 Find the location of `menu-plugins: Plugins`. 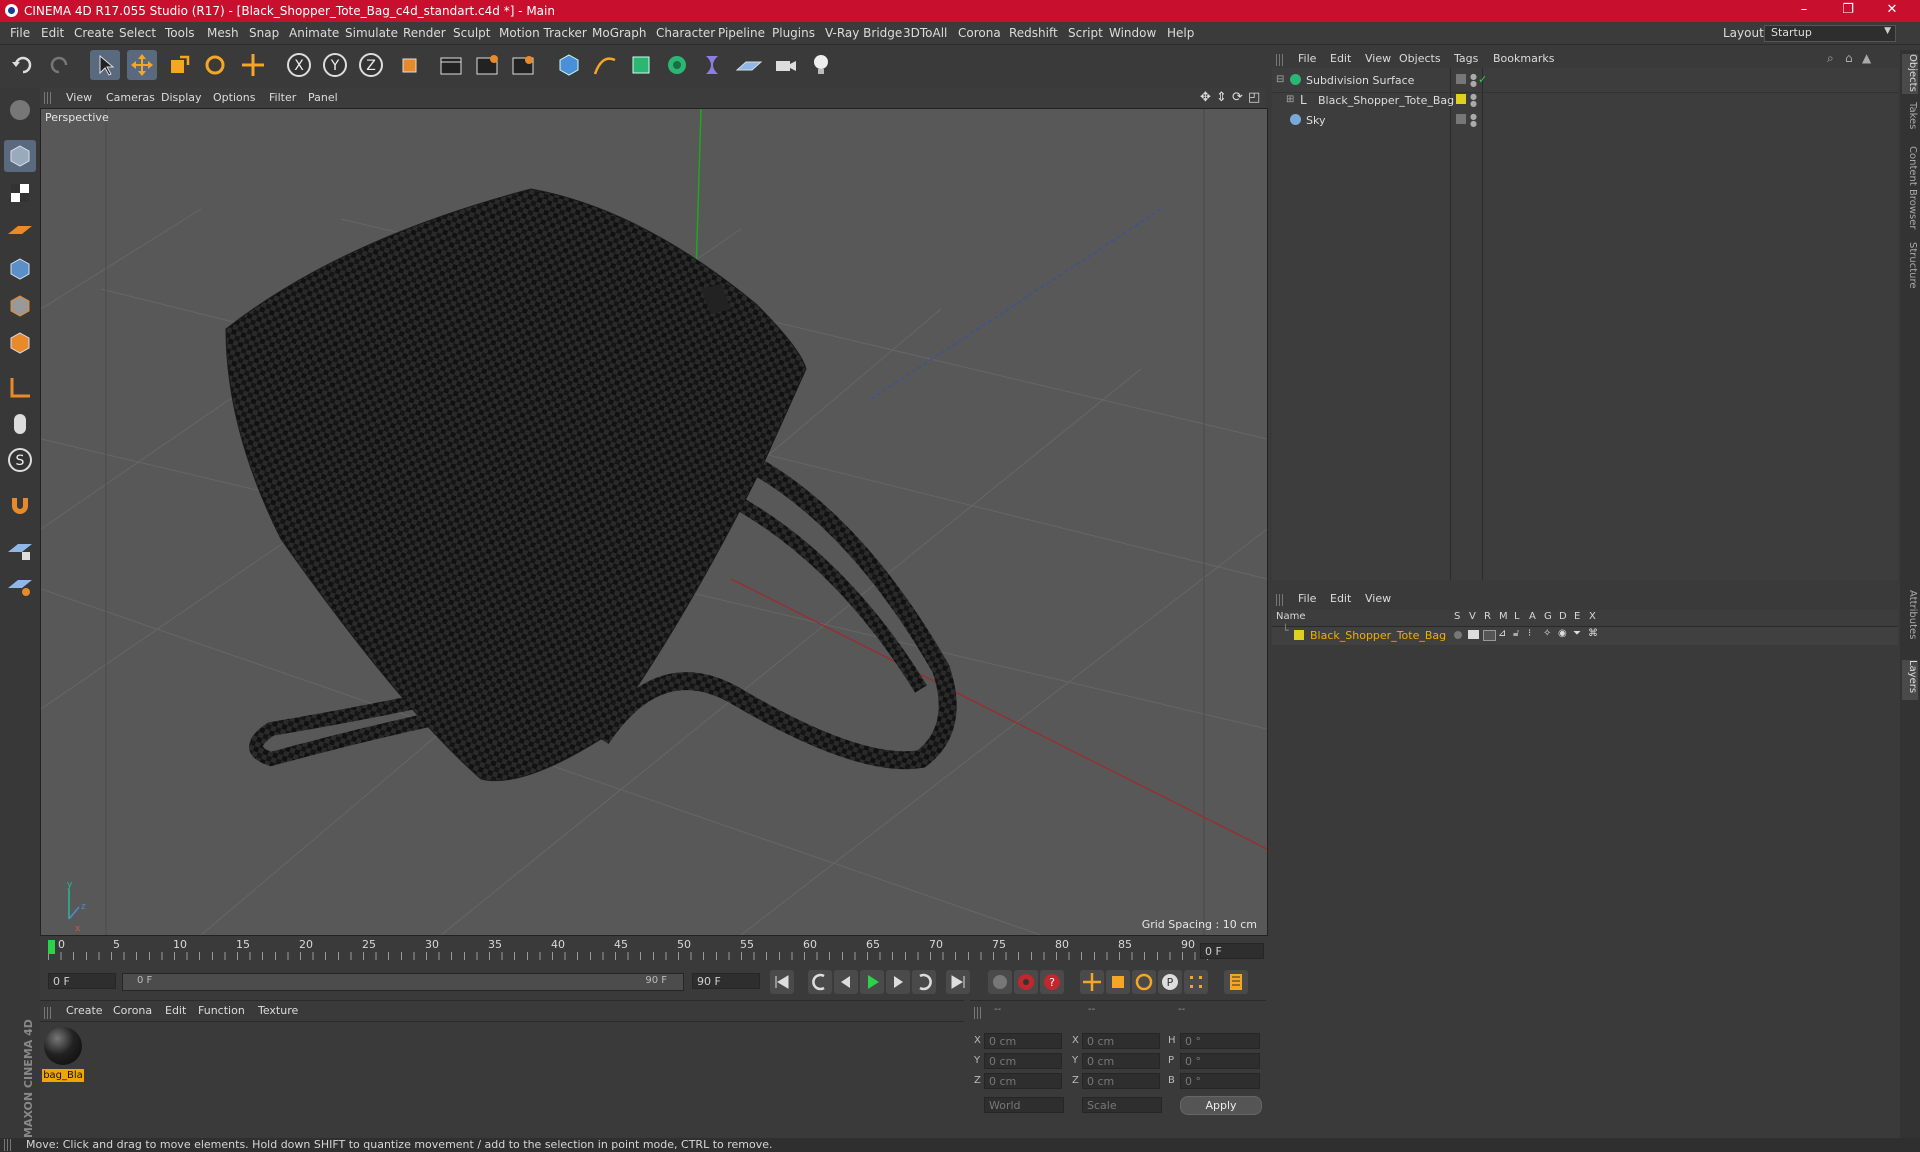

menu-plugins: Plugins is located at coordinates (793, 33).